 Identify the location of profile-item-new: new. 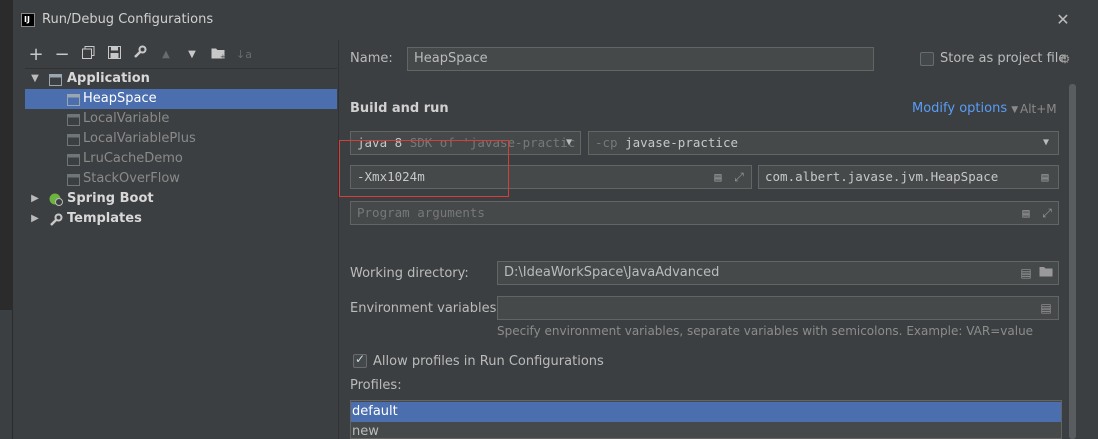
(706, 430).